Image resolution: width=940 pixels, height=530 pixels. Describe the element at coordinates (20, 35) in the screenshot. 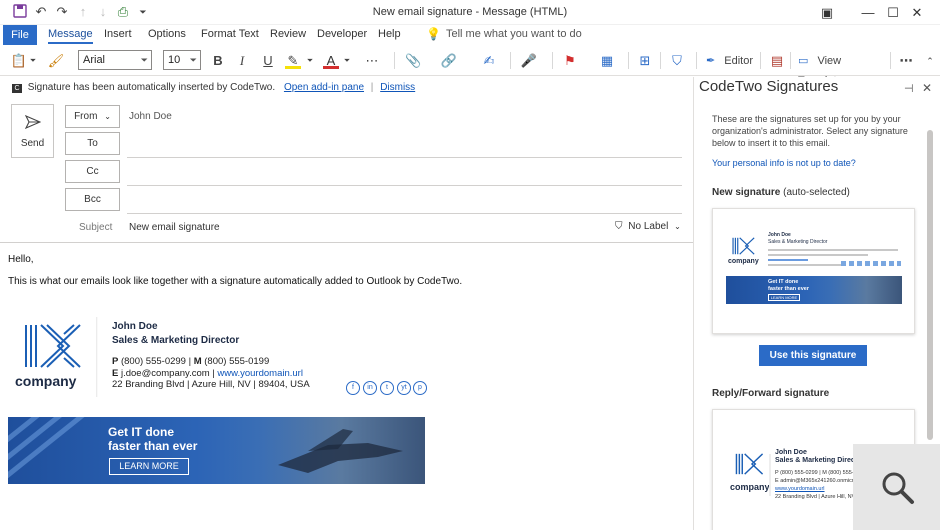

I see `tab-file: File` at that location.